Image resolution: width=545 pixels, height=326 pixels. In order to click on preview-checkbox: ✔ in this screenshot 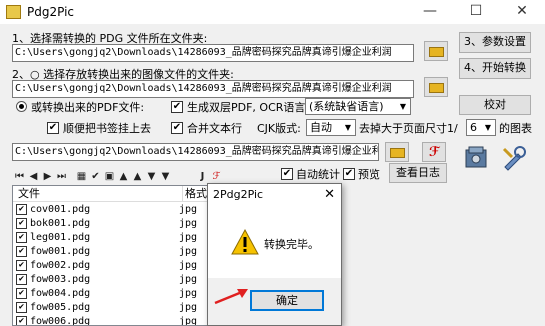, I will do `click(349, 174)`.